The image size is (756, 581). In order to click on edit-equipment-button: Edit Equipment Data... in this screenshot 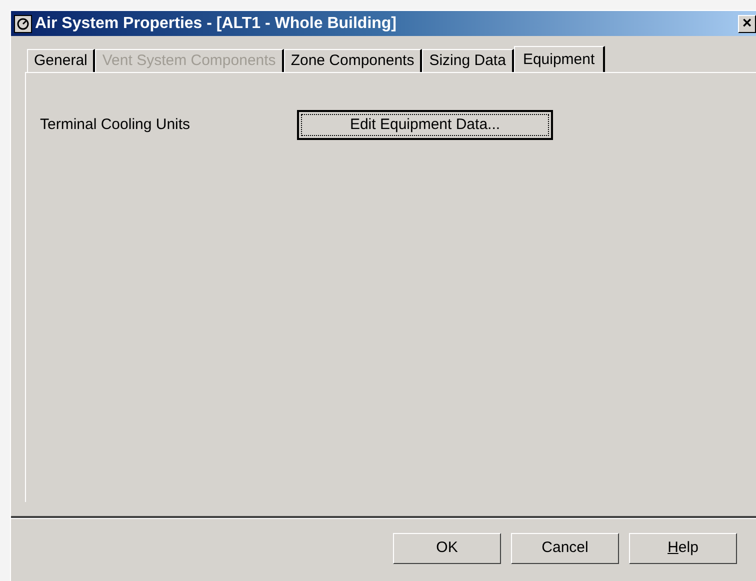, I will do `click(425, 125)`.